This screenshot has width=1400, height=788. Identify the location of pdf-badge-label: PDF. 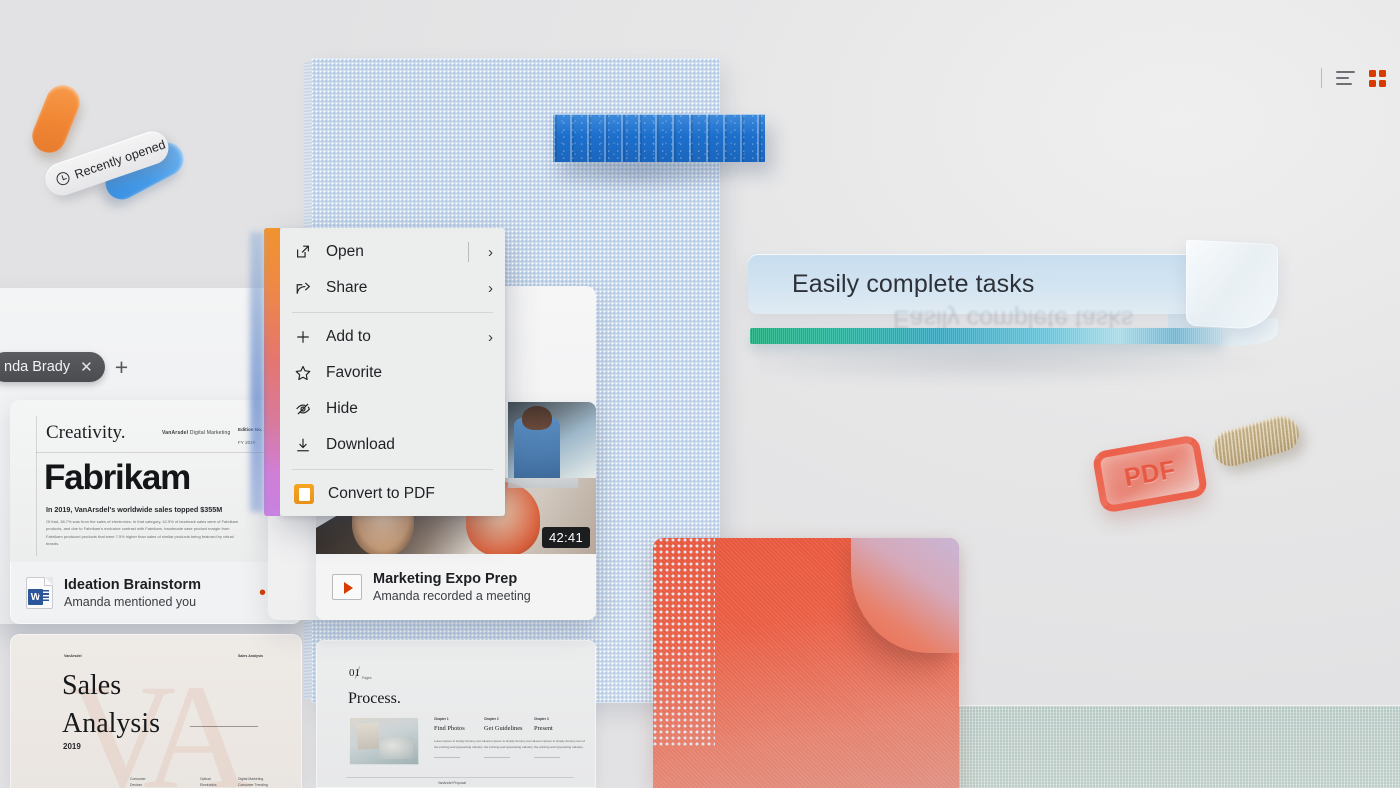
(1150, 473).